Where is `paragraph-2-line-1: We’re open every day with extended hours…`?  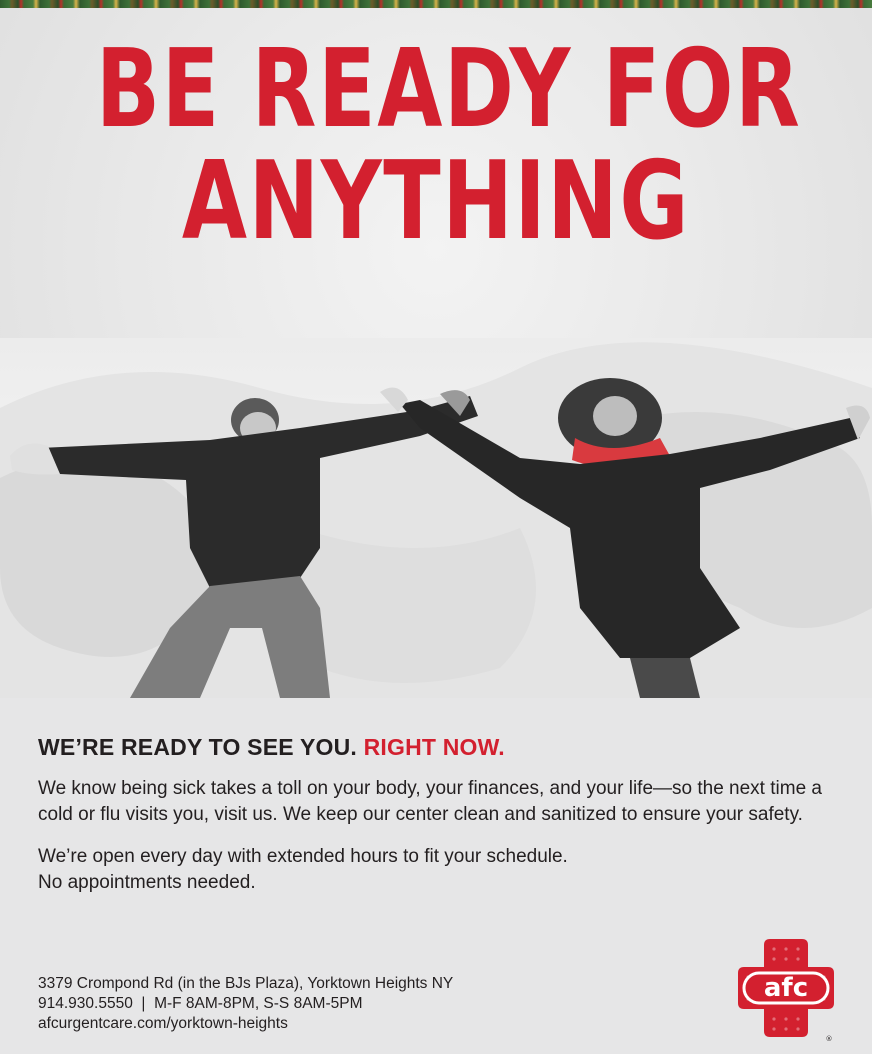 paragraph-2-line-1: We’re open every day with extended hours… is located at coordinates (303, 856).